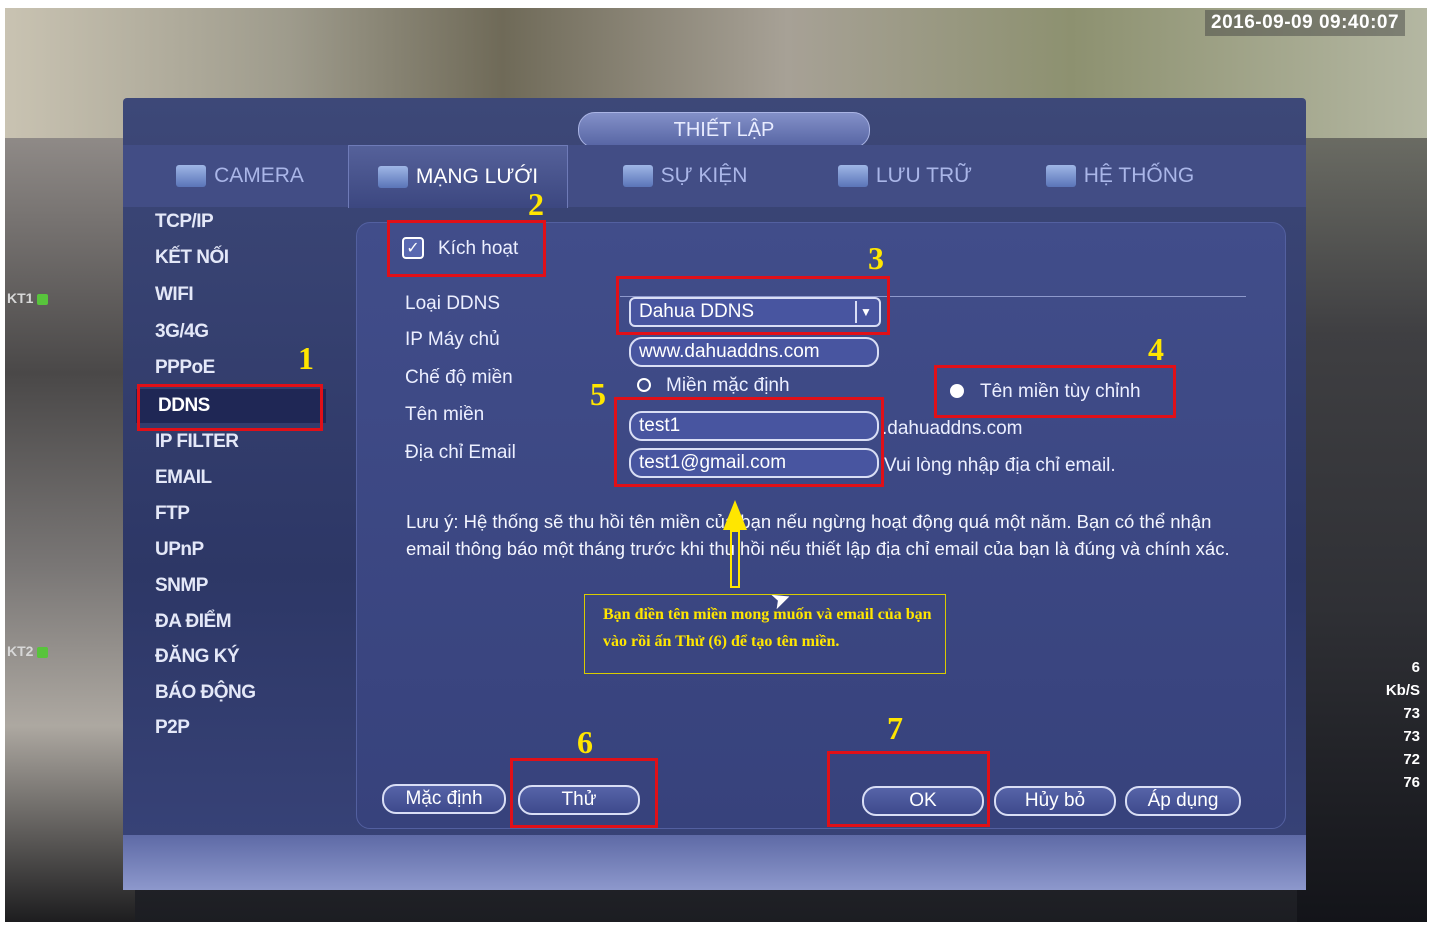 The width and height of the screenshot is (1432, 930). I want to click on step-number-3: 3, so click(876, 258).